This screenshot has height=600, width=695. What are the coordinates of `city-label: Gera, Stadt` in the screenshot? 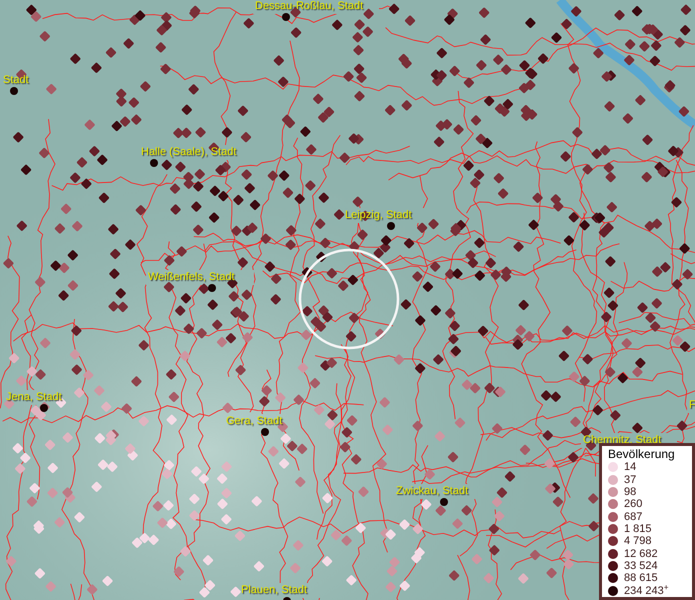 It's located at (254, 421).